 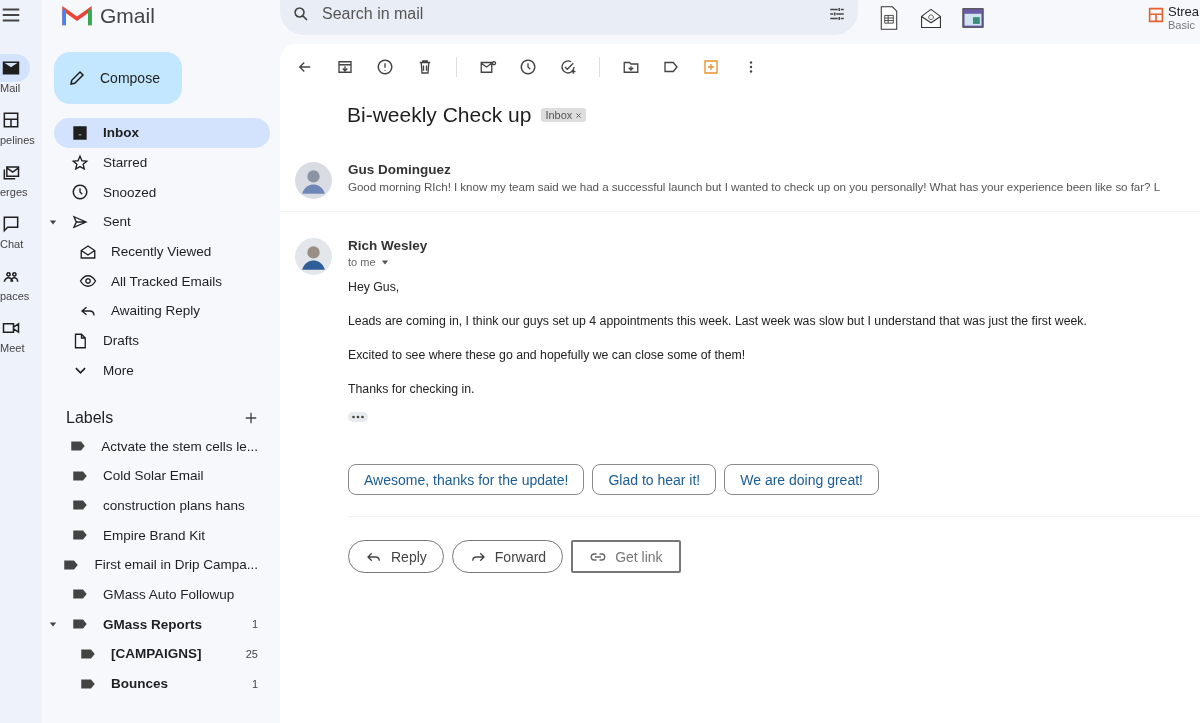 What do you see at coordinates (156, 654) in the screenshot?
I see `label-item: [CAMPAIGNS] 25` at bounding box center [156, 654].